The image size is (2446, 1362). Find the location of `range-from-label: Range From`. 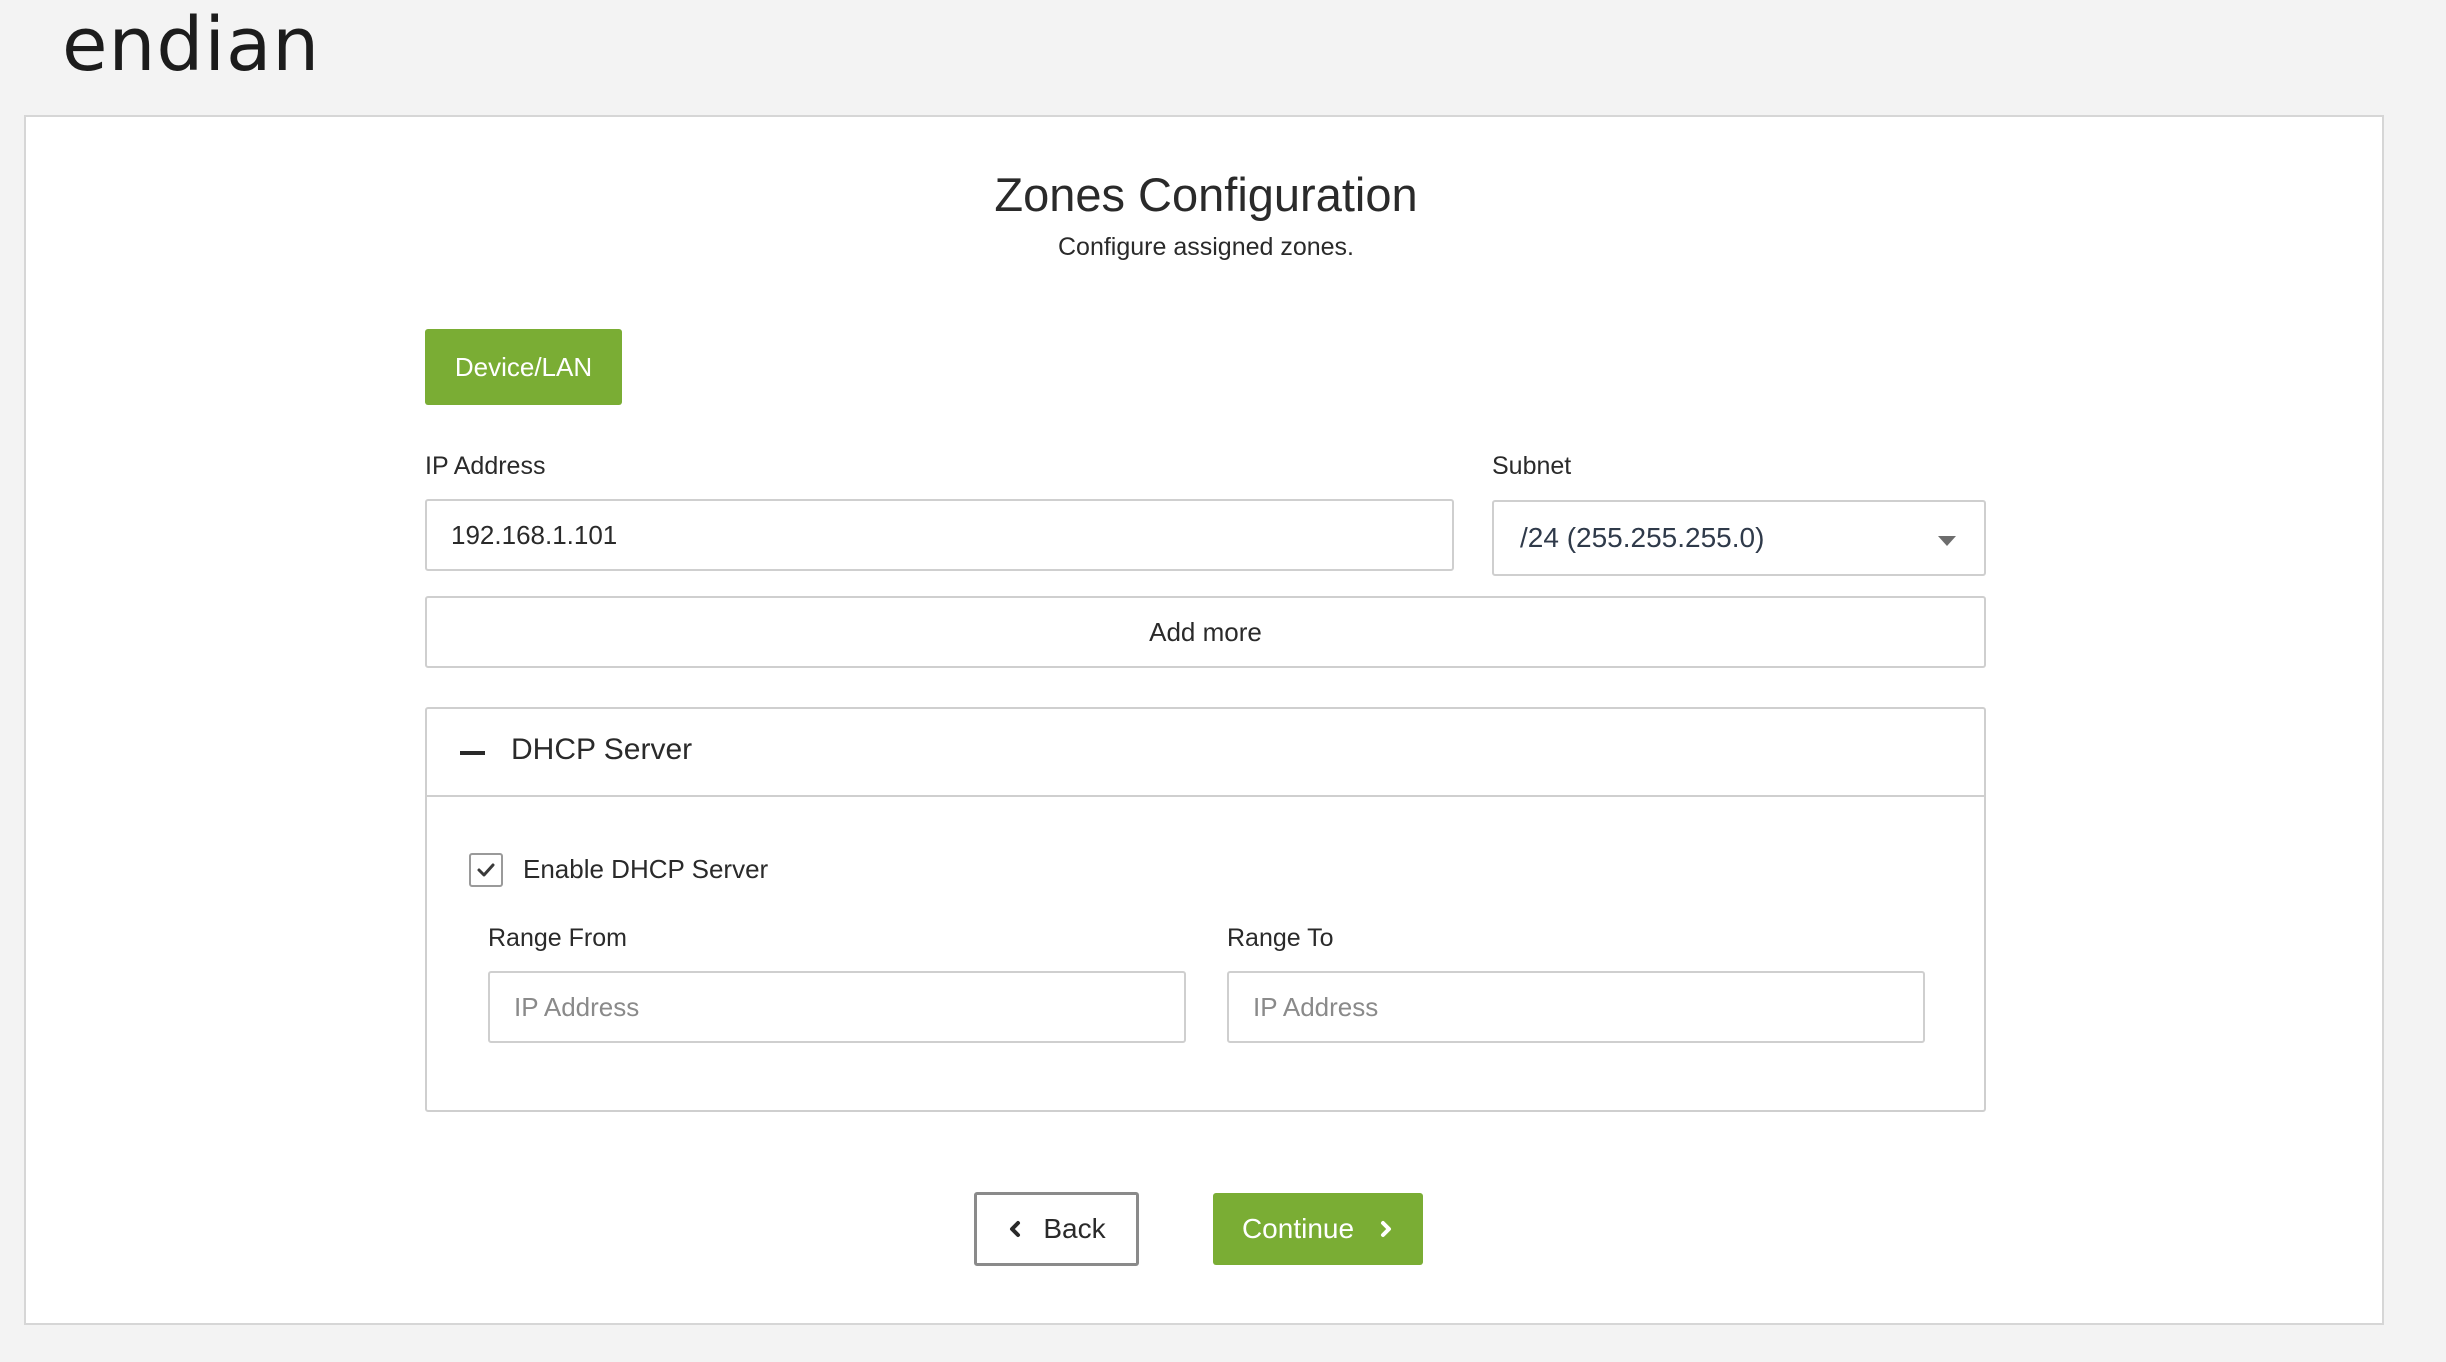

range-from-label: Range From is located at coordinates (557, 938).